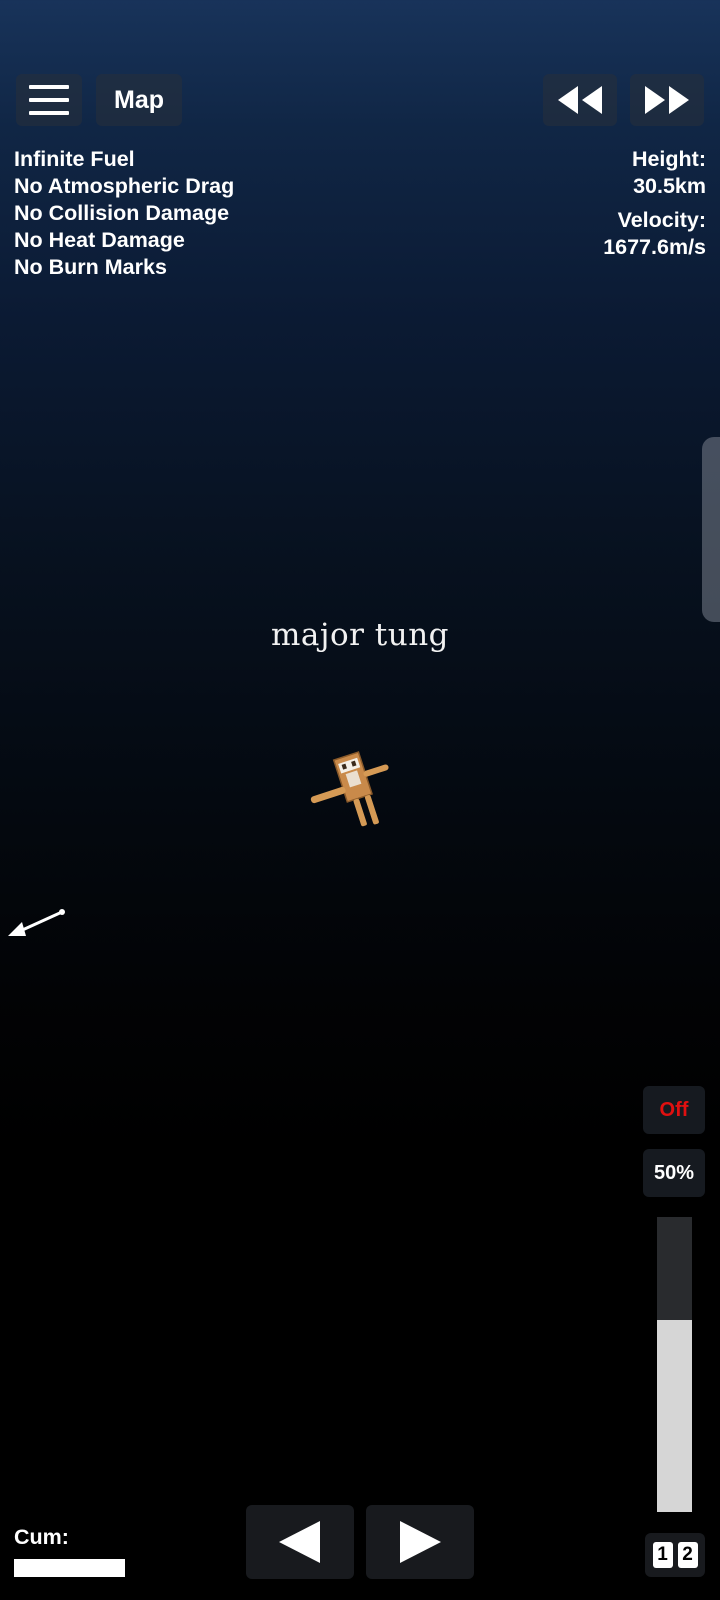  What do you see at coordinates (661, 220) in the screenshot?
I see `velocity-label: Velocity:` at bounding box center [661, 220].